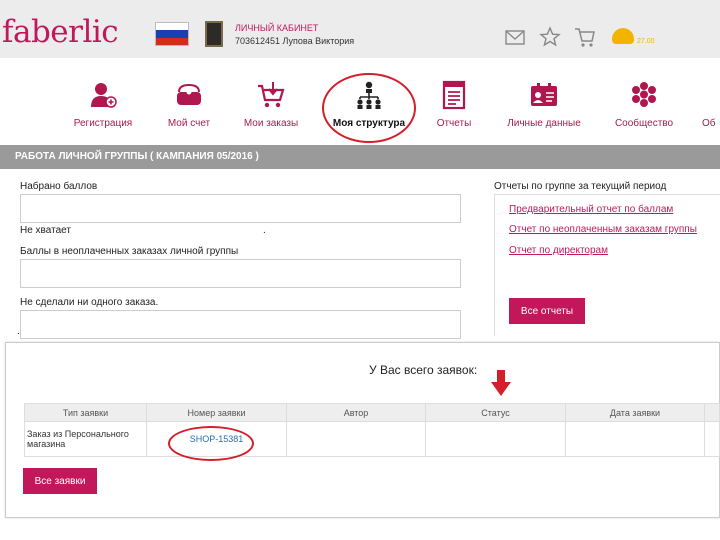  Describe the element at coordinates (264, 230) in the screenshot. I see `missing-suffix: .` at that location.